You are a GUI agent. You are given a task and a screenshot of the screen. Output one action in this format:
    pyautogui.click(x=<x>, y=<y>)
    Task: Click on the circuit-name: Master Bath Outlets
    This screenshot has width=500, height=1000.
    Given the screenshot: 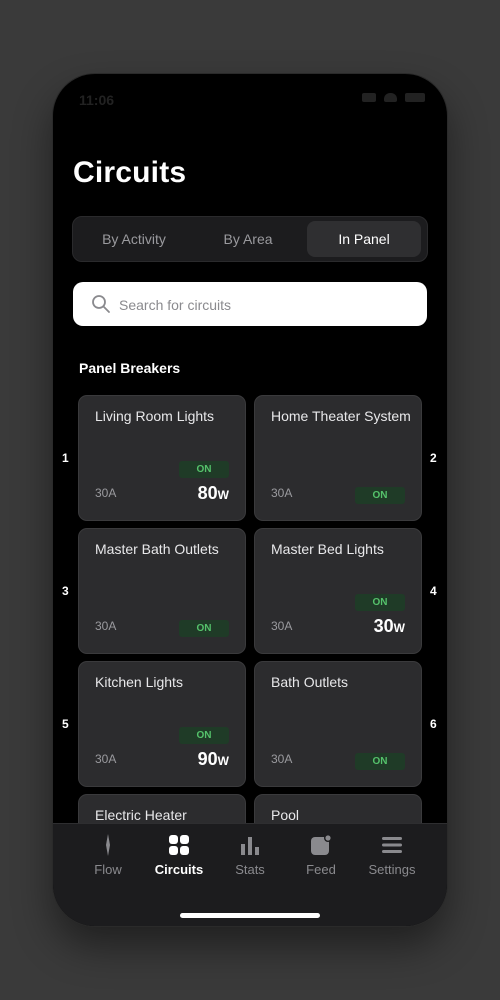 What is the action you would take?
    pyautogui.click(x=157, y=549)
    